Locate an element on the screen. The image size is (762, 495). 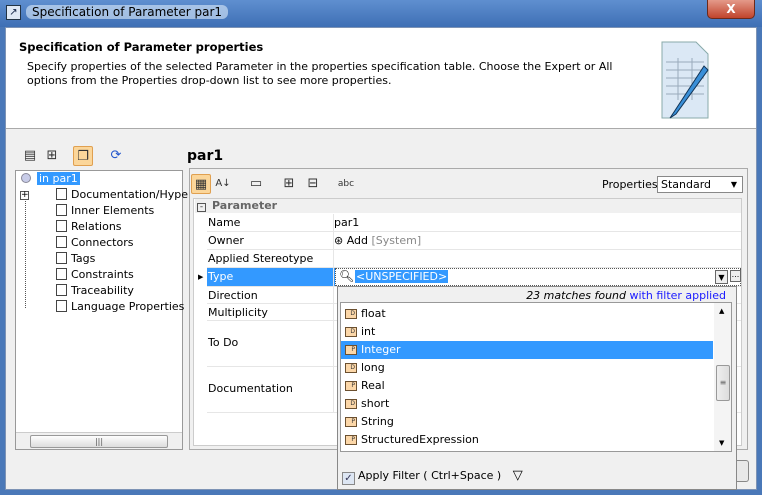
list-item-label: int is located at coordinates (368, 331).